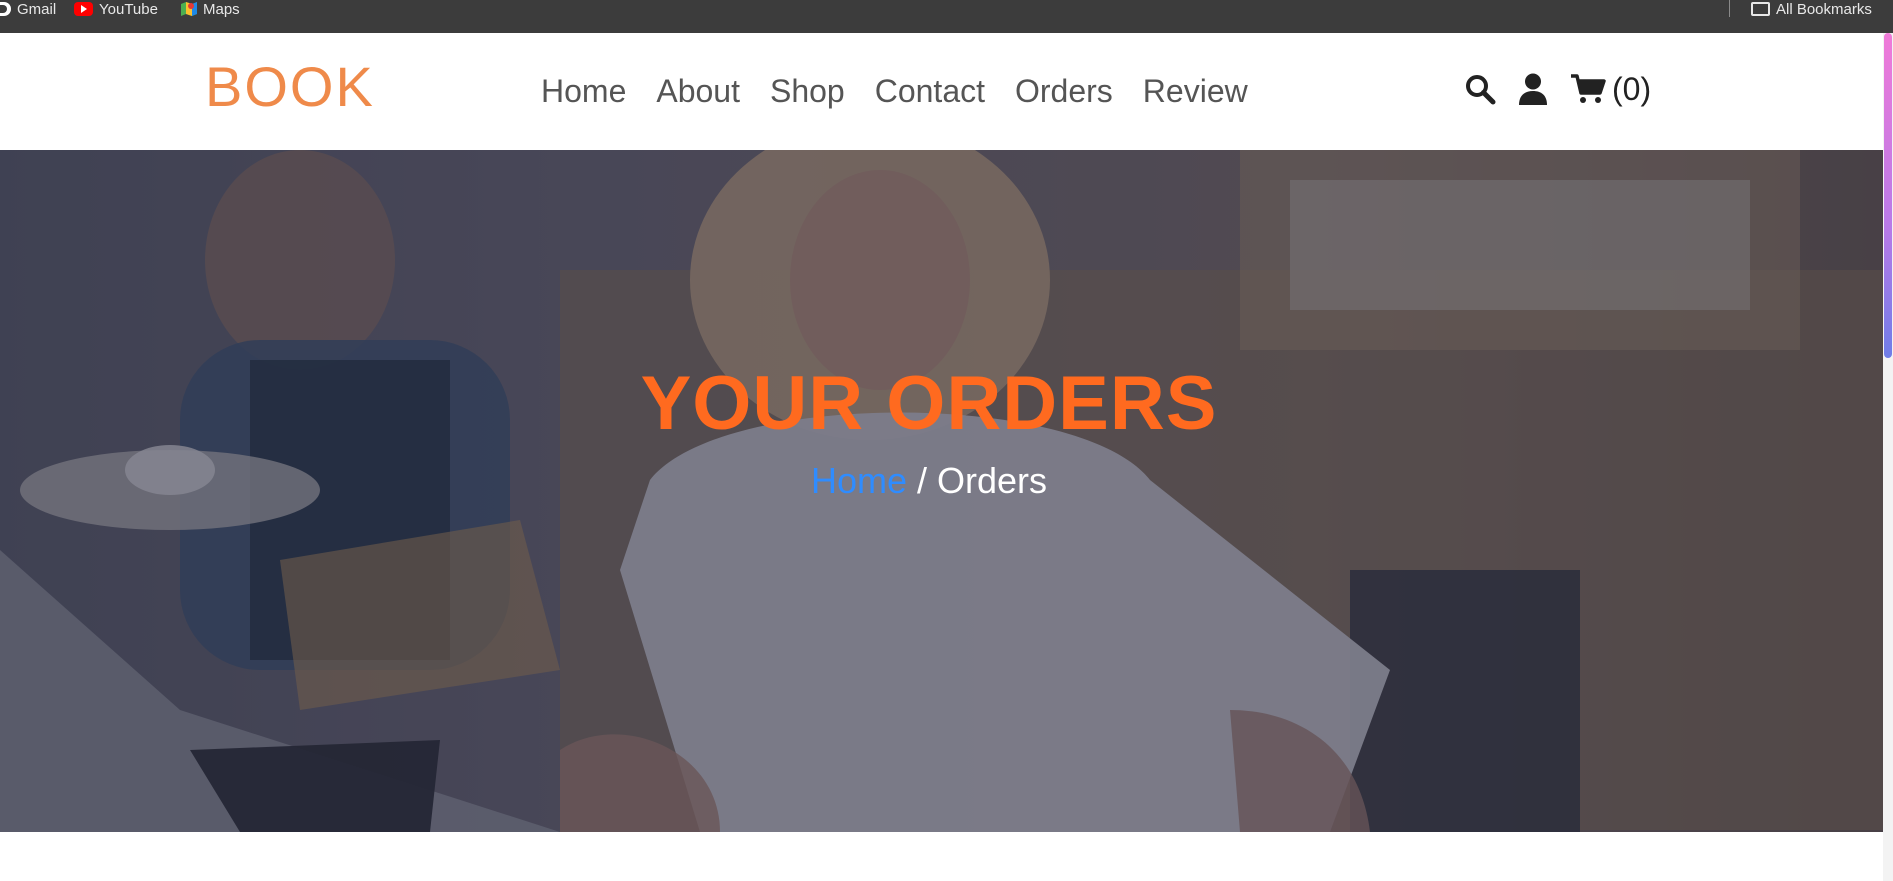 Image resolution: width=1893 pixels, height=881 pixels. What do you see at coordinates (1824, 9) in the screenshot?
I see `all-bookmarks-label: All Bookmarks` at bounding box center [1824, 9].